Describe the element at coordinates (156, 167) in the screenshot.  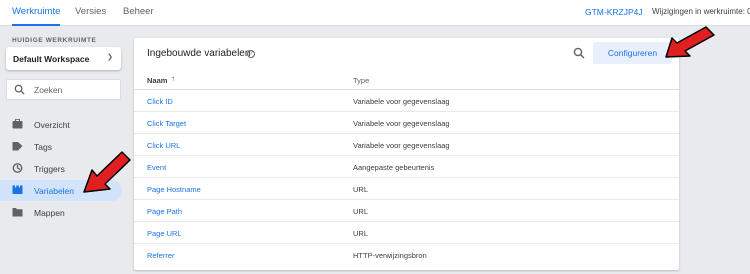
I see `variable-name-link: Event` at that location.